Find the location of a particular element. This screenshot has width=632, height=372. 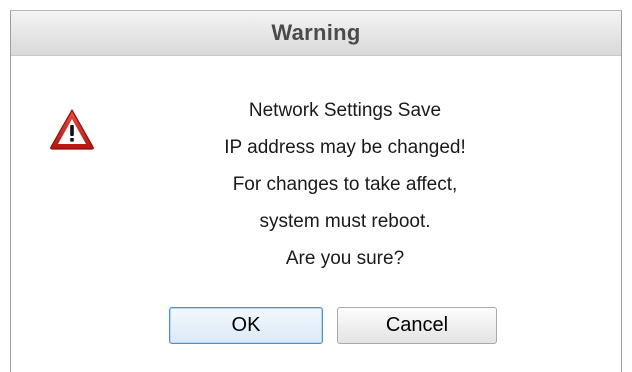

dialog-title: Warning is located at coordinates (316, 32).